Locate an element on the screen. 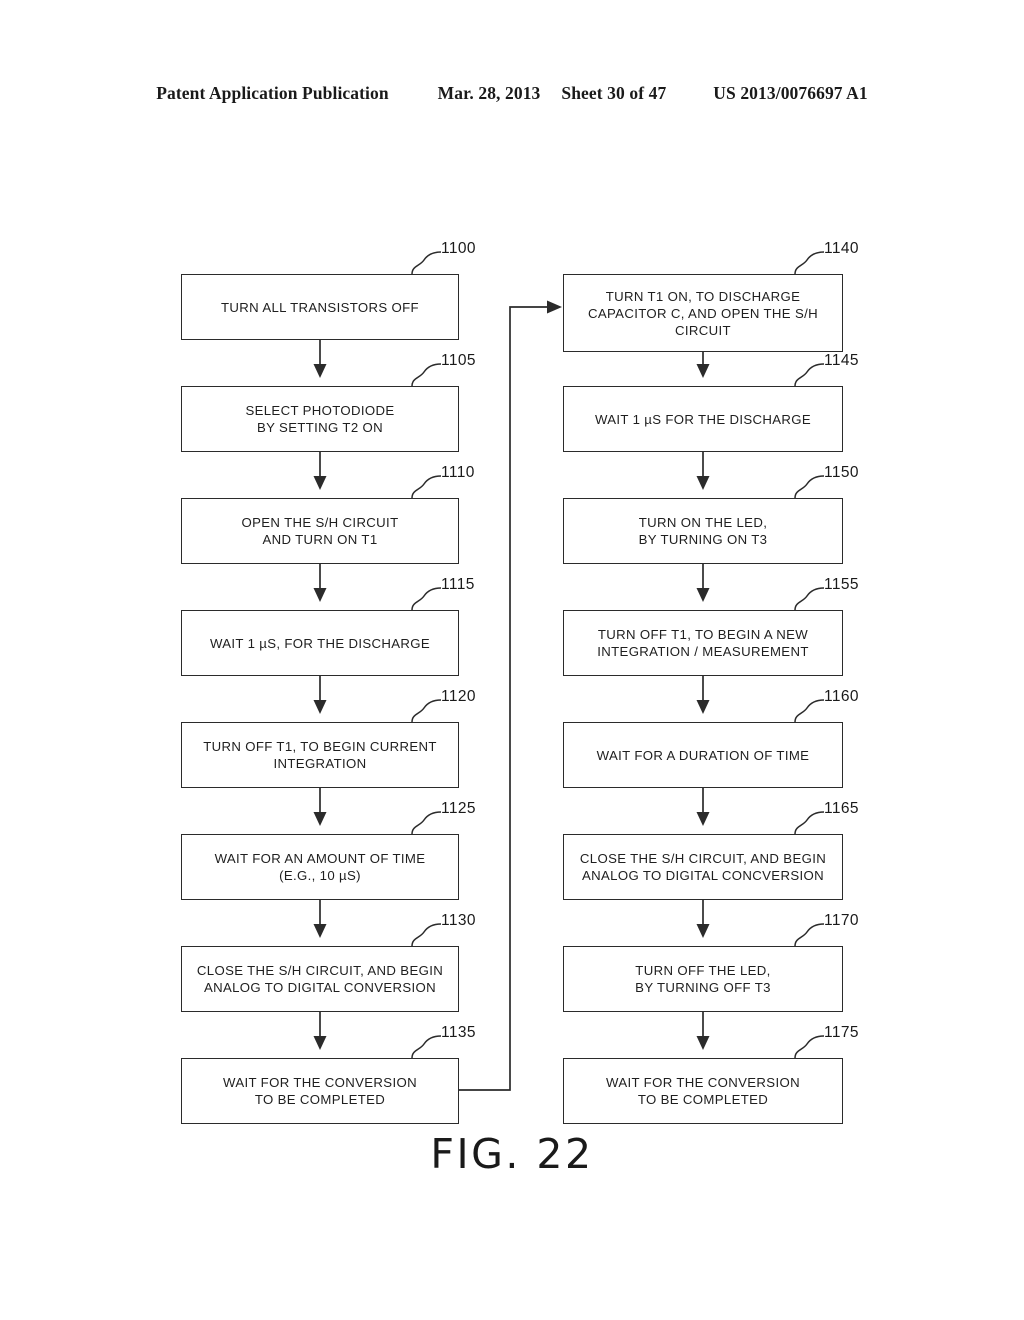 The height and width of the screenshot is (1320, 1024). reference-number-1100: 1100 is located at coordinates (458, 248).